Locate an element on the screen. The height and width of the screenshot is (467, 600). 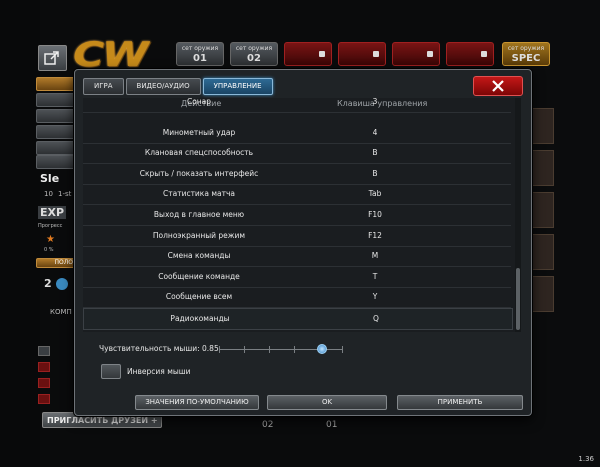
player-rank: 1-st is located at coordinates (65, 194).